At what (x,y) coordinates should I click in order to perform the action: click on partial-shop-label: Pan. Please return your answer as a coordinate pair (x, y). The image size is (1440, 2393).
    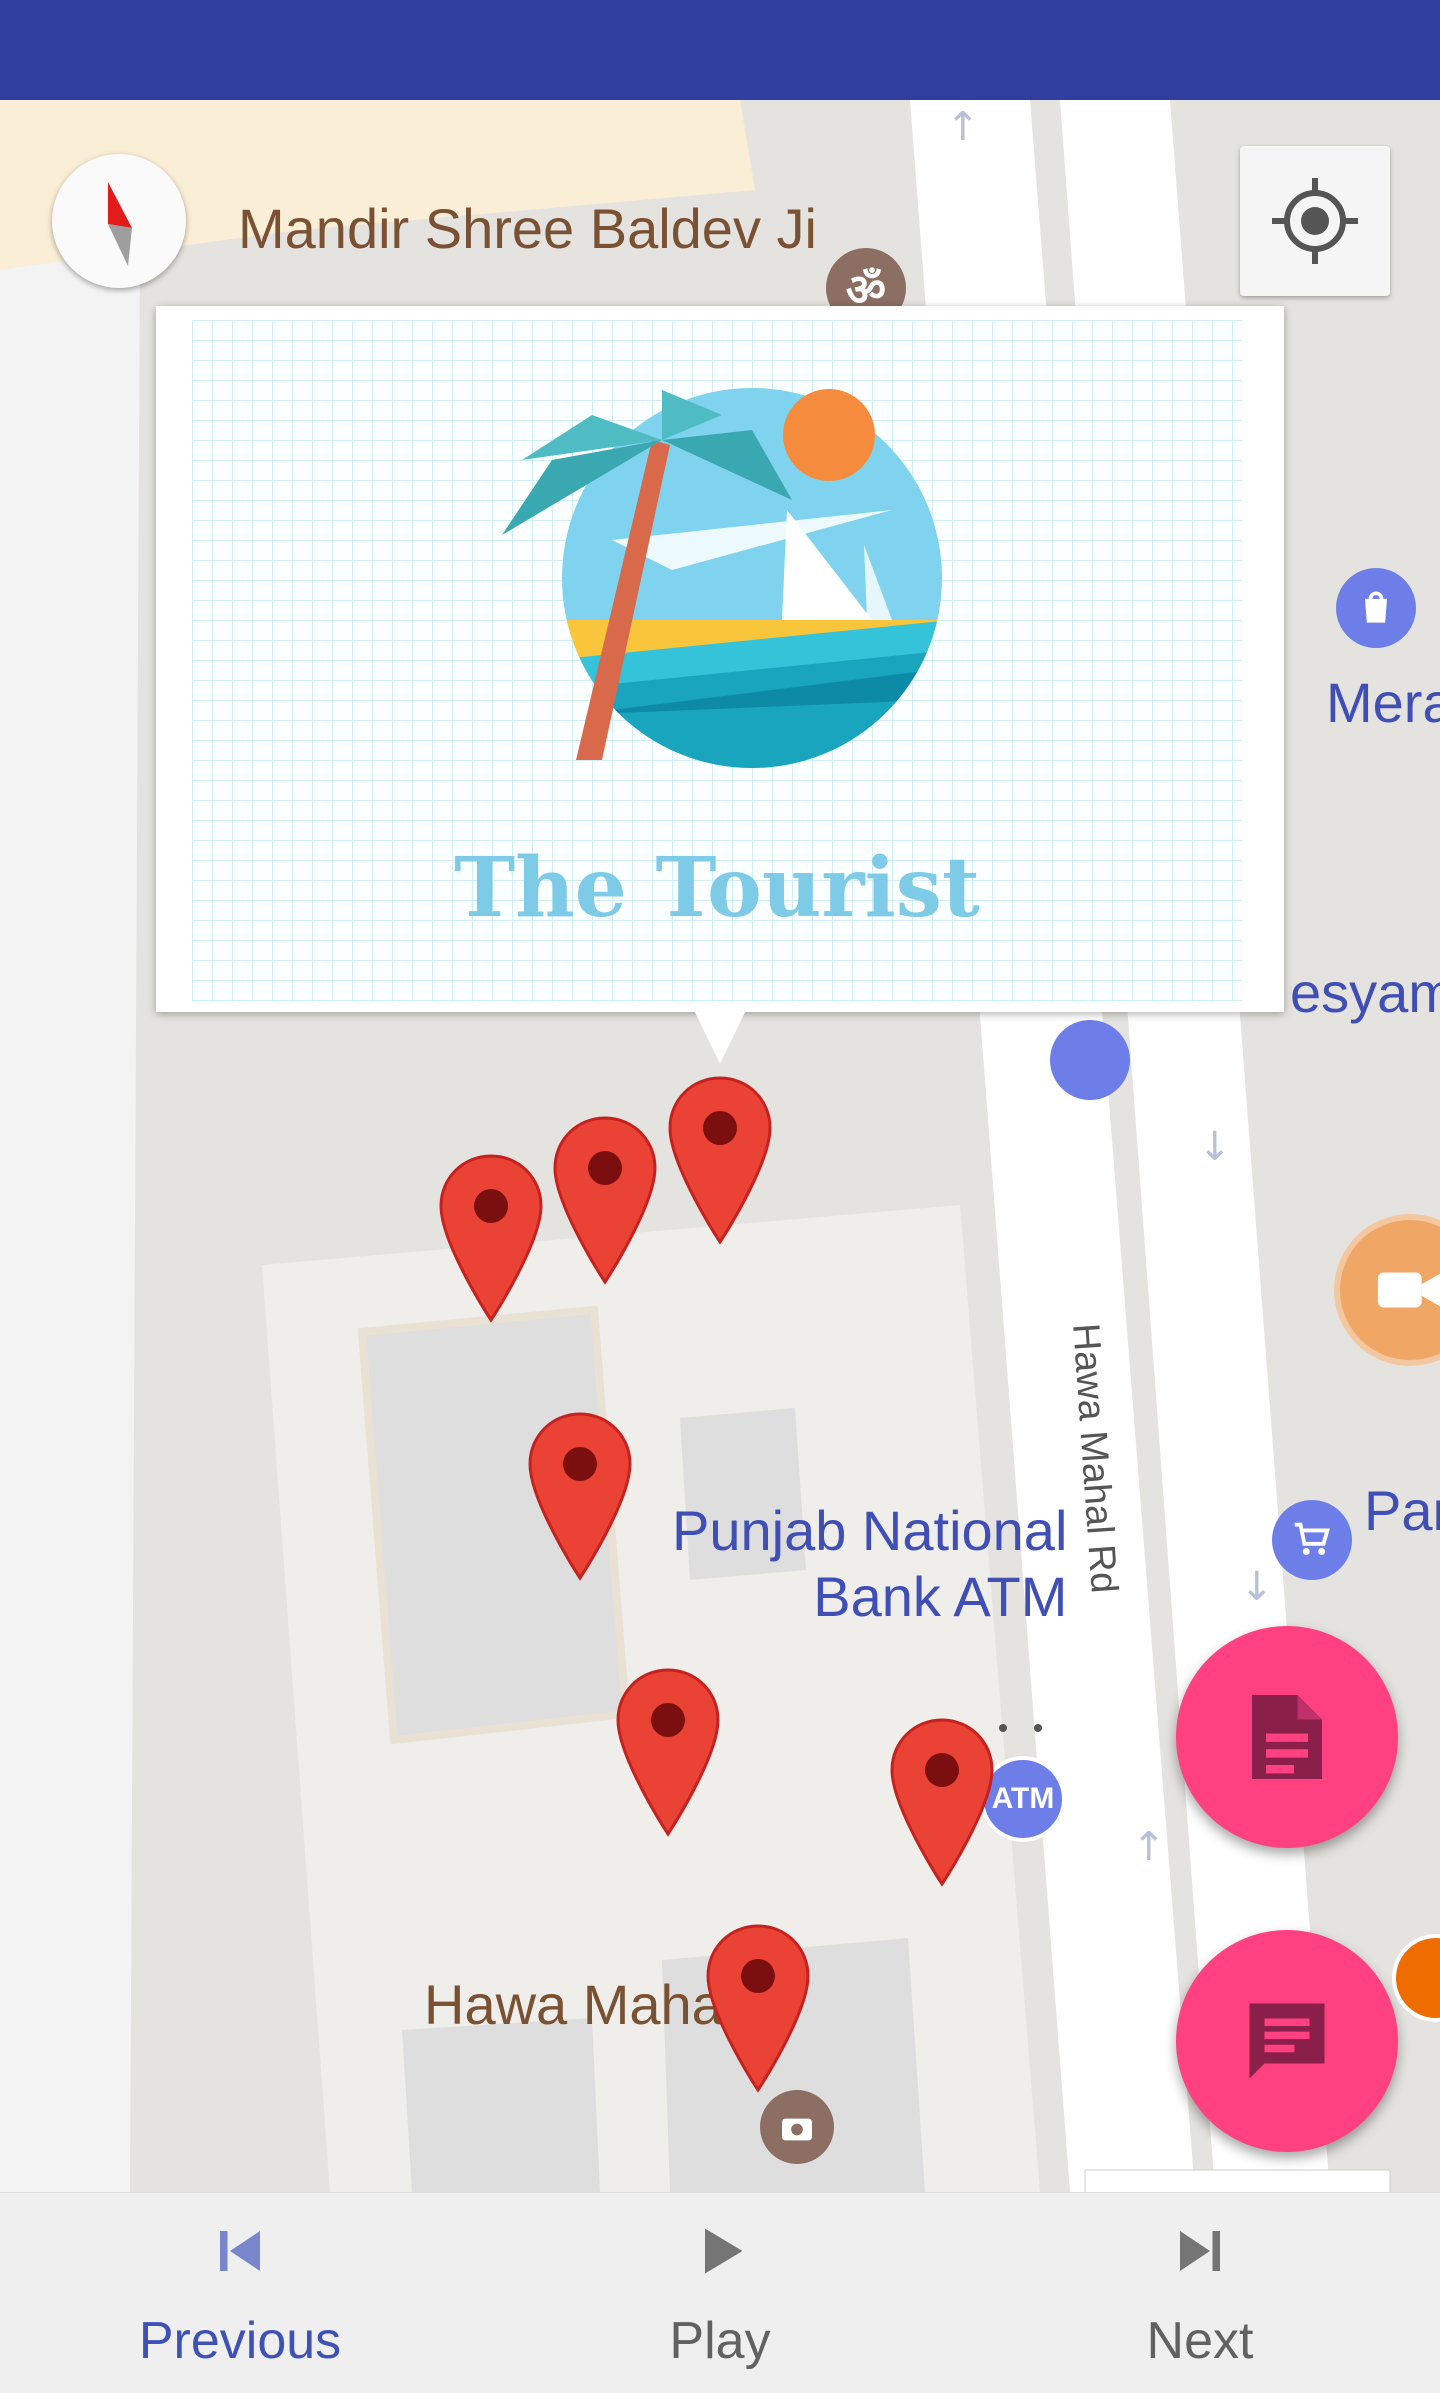
    Looking at the image, I should click on (1402, 1511).